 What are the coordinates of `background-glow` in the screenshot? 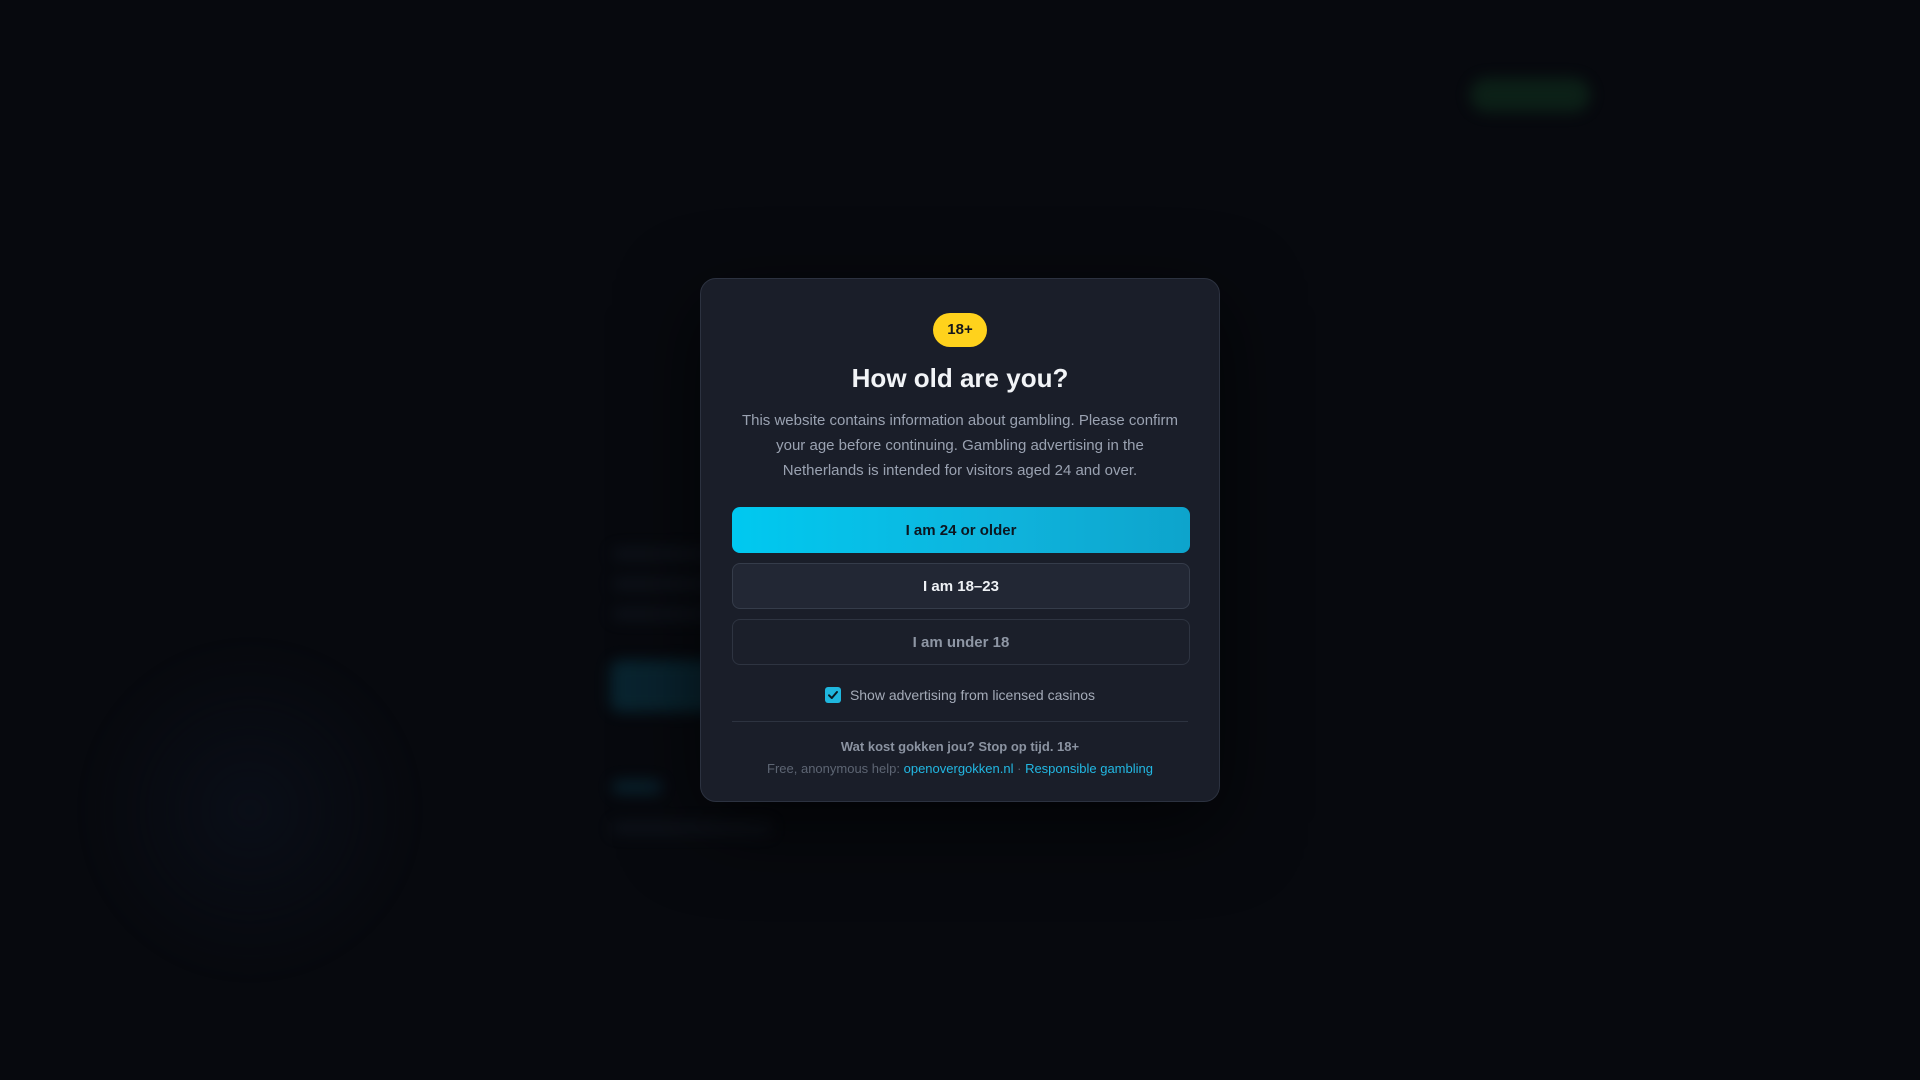 It's located at (250, 810).